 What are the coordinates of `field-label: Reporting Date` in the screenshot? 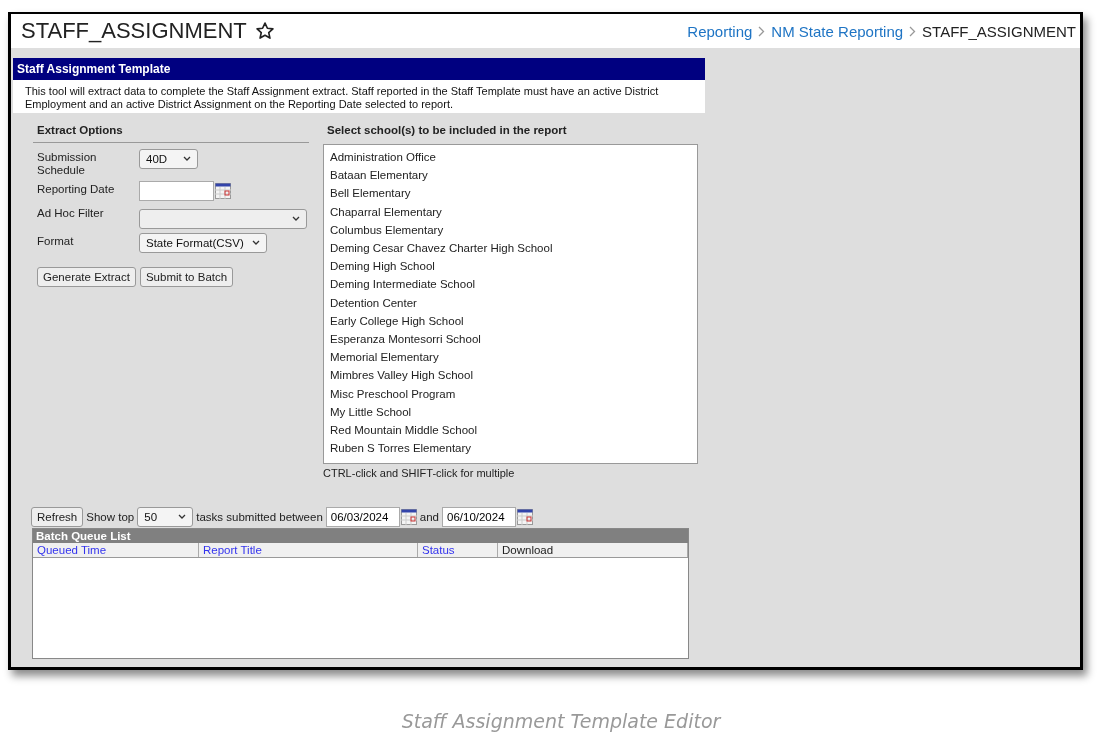 It's located at (76, 189).